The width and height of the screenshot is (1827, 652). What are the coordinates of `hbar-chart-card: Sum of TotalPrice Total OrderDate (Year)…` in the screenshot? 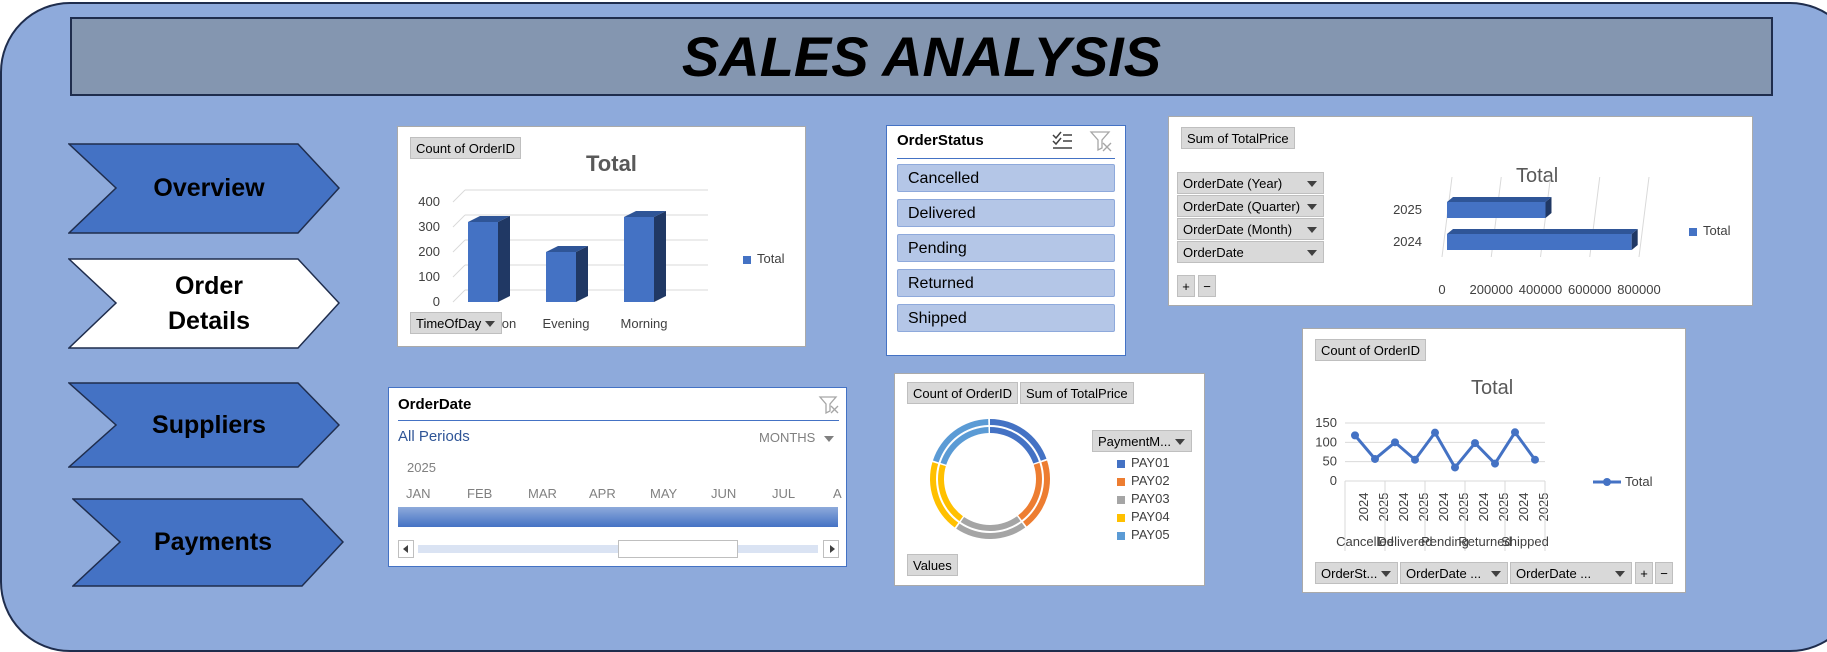 It's located at (1460, 211).